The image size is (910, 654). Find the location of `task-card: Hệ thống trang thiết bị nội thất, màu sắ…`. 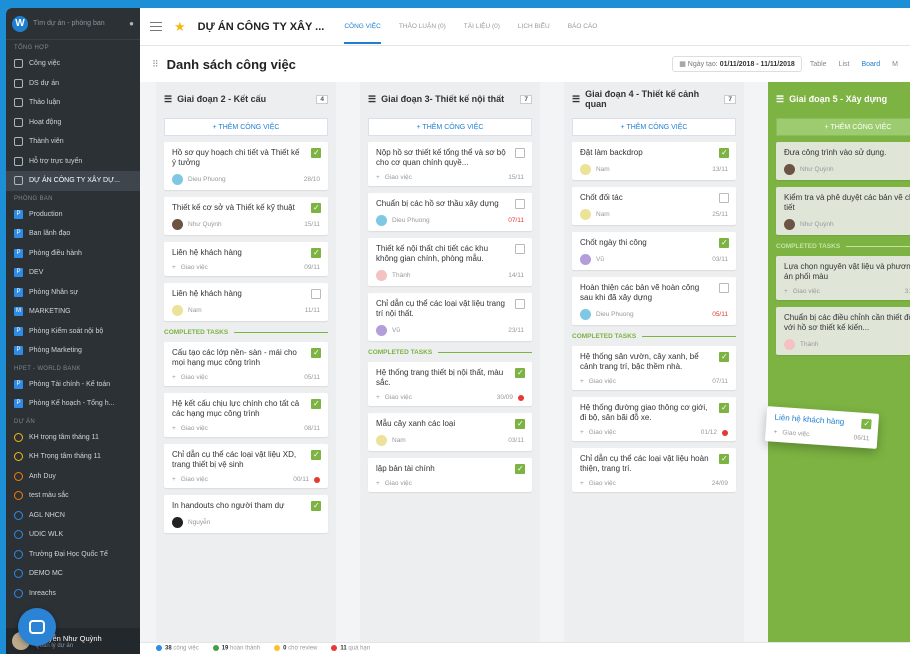

task-card: Hệ thống trang thiết bị nội thất, màu sắ… is located at coordinates (450, 384).